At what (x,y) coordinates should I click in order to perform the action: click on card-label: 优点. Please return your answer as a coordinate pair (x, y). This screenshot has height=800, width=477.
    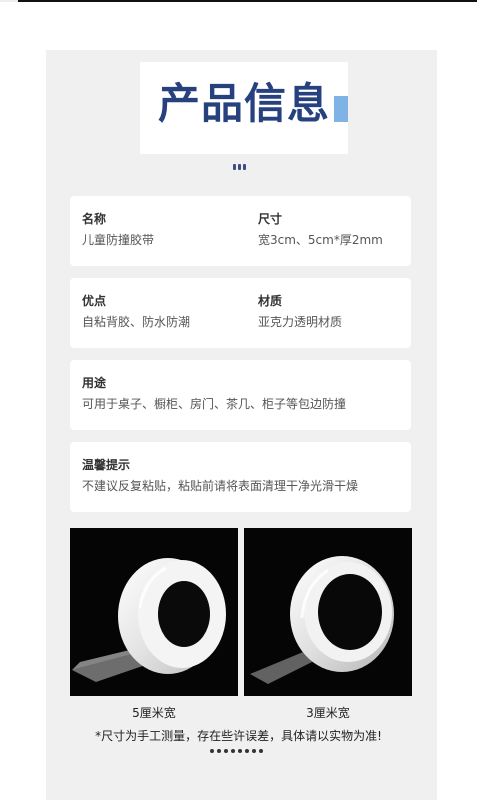
    Looking at the image, I should click on (94, 301).